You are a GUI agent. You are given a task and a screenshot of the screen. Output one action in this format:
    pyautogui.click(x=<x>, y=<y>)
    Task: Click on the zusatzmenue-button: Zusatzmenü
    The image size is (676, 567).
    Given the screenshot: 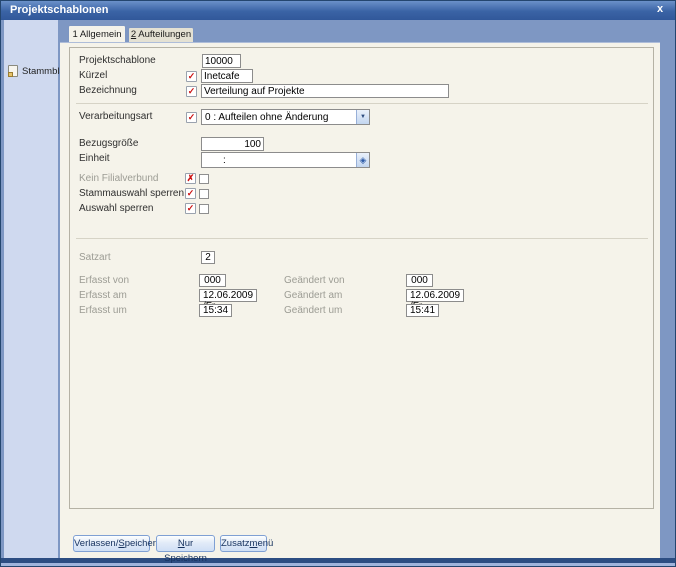 What is the action you would take?
    pyautogui.click(x=246, y=543)
    